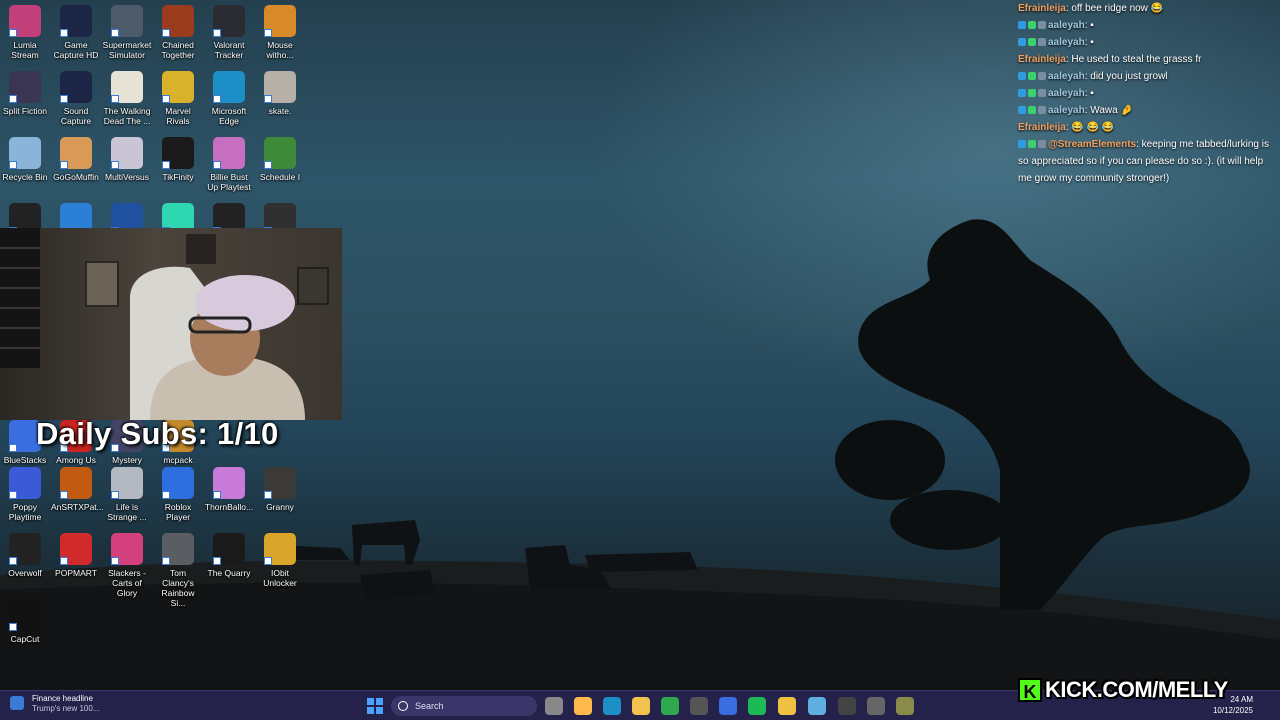  Describe the element at coordinates (612, 706) in the screenshot. I see `edge-icon` at that location.